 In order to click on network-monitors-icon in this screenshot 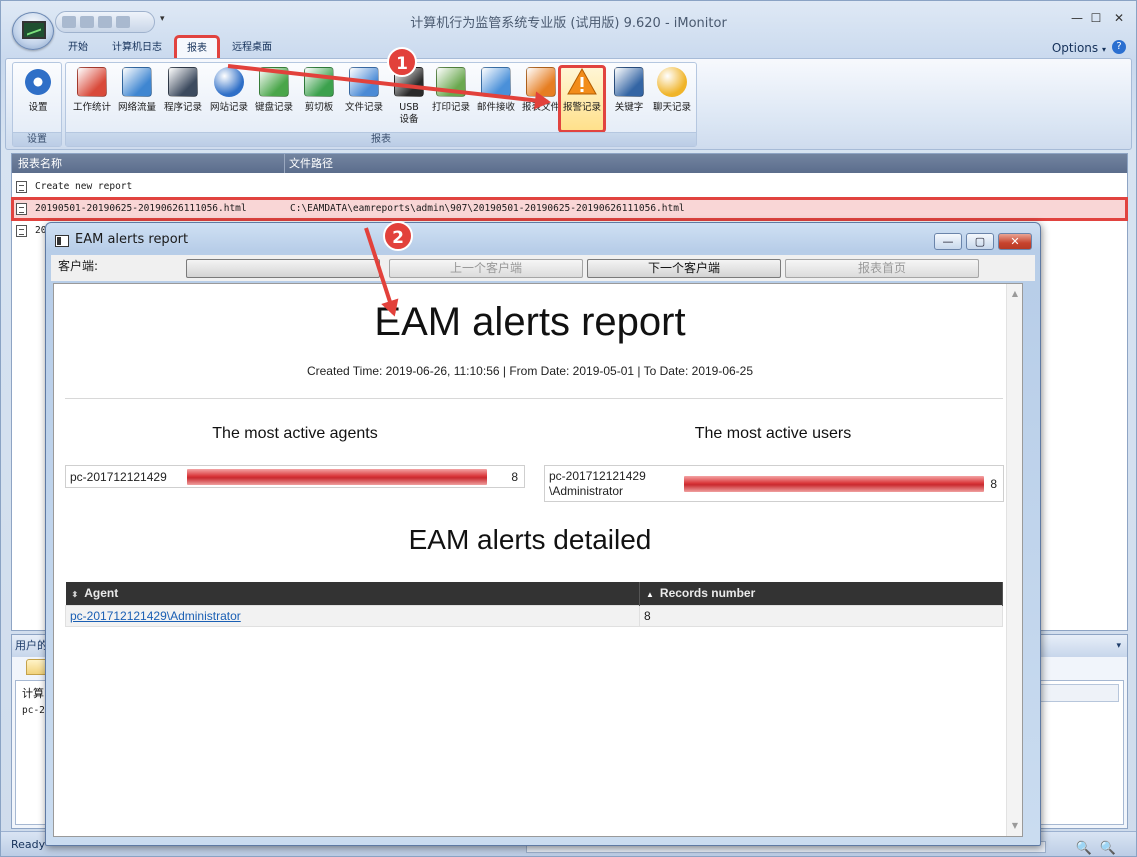, I will do `click(137, 82)`.